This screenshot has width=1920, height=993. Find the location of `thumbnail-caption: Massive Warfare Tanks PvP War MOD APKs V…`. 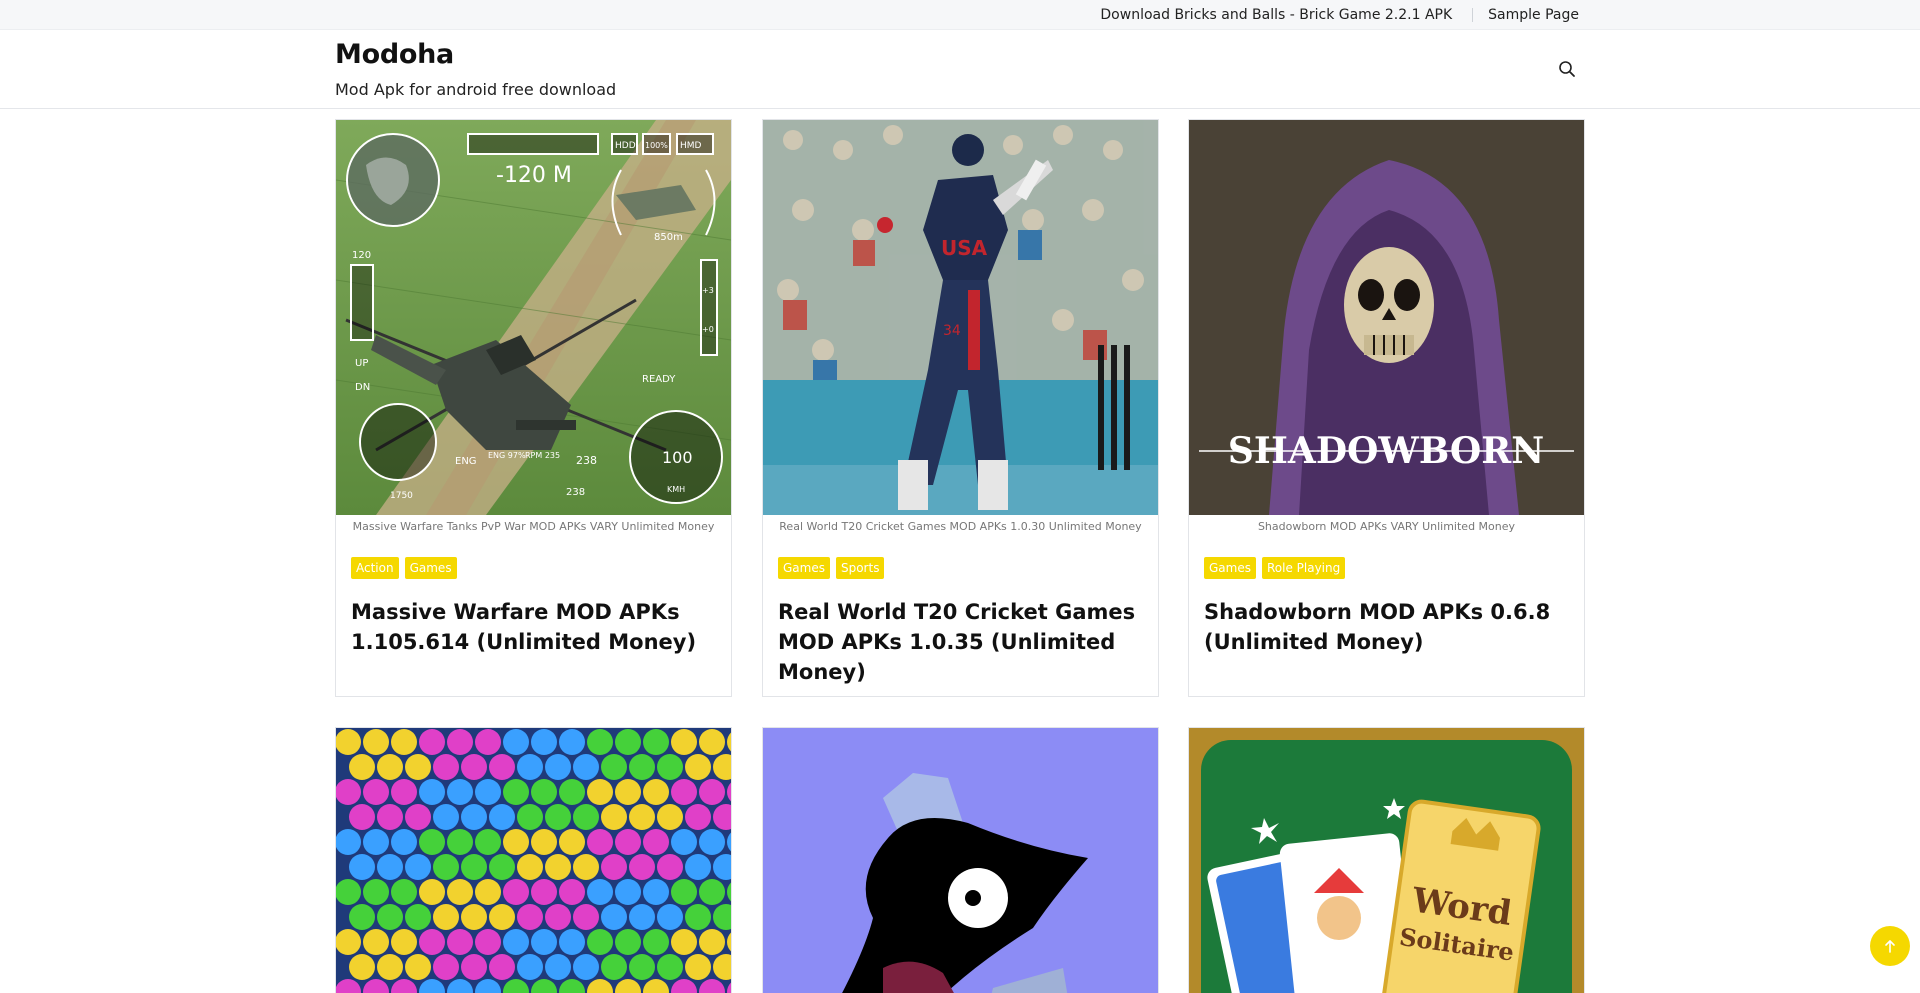

thumbnail-caption: Massive Warfare Tanks PvP War MOD APKs V… is located at coordinates (533, 526).